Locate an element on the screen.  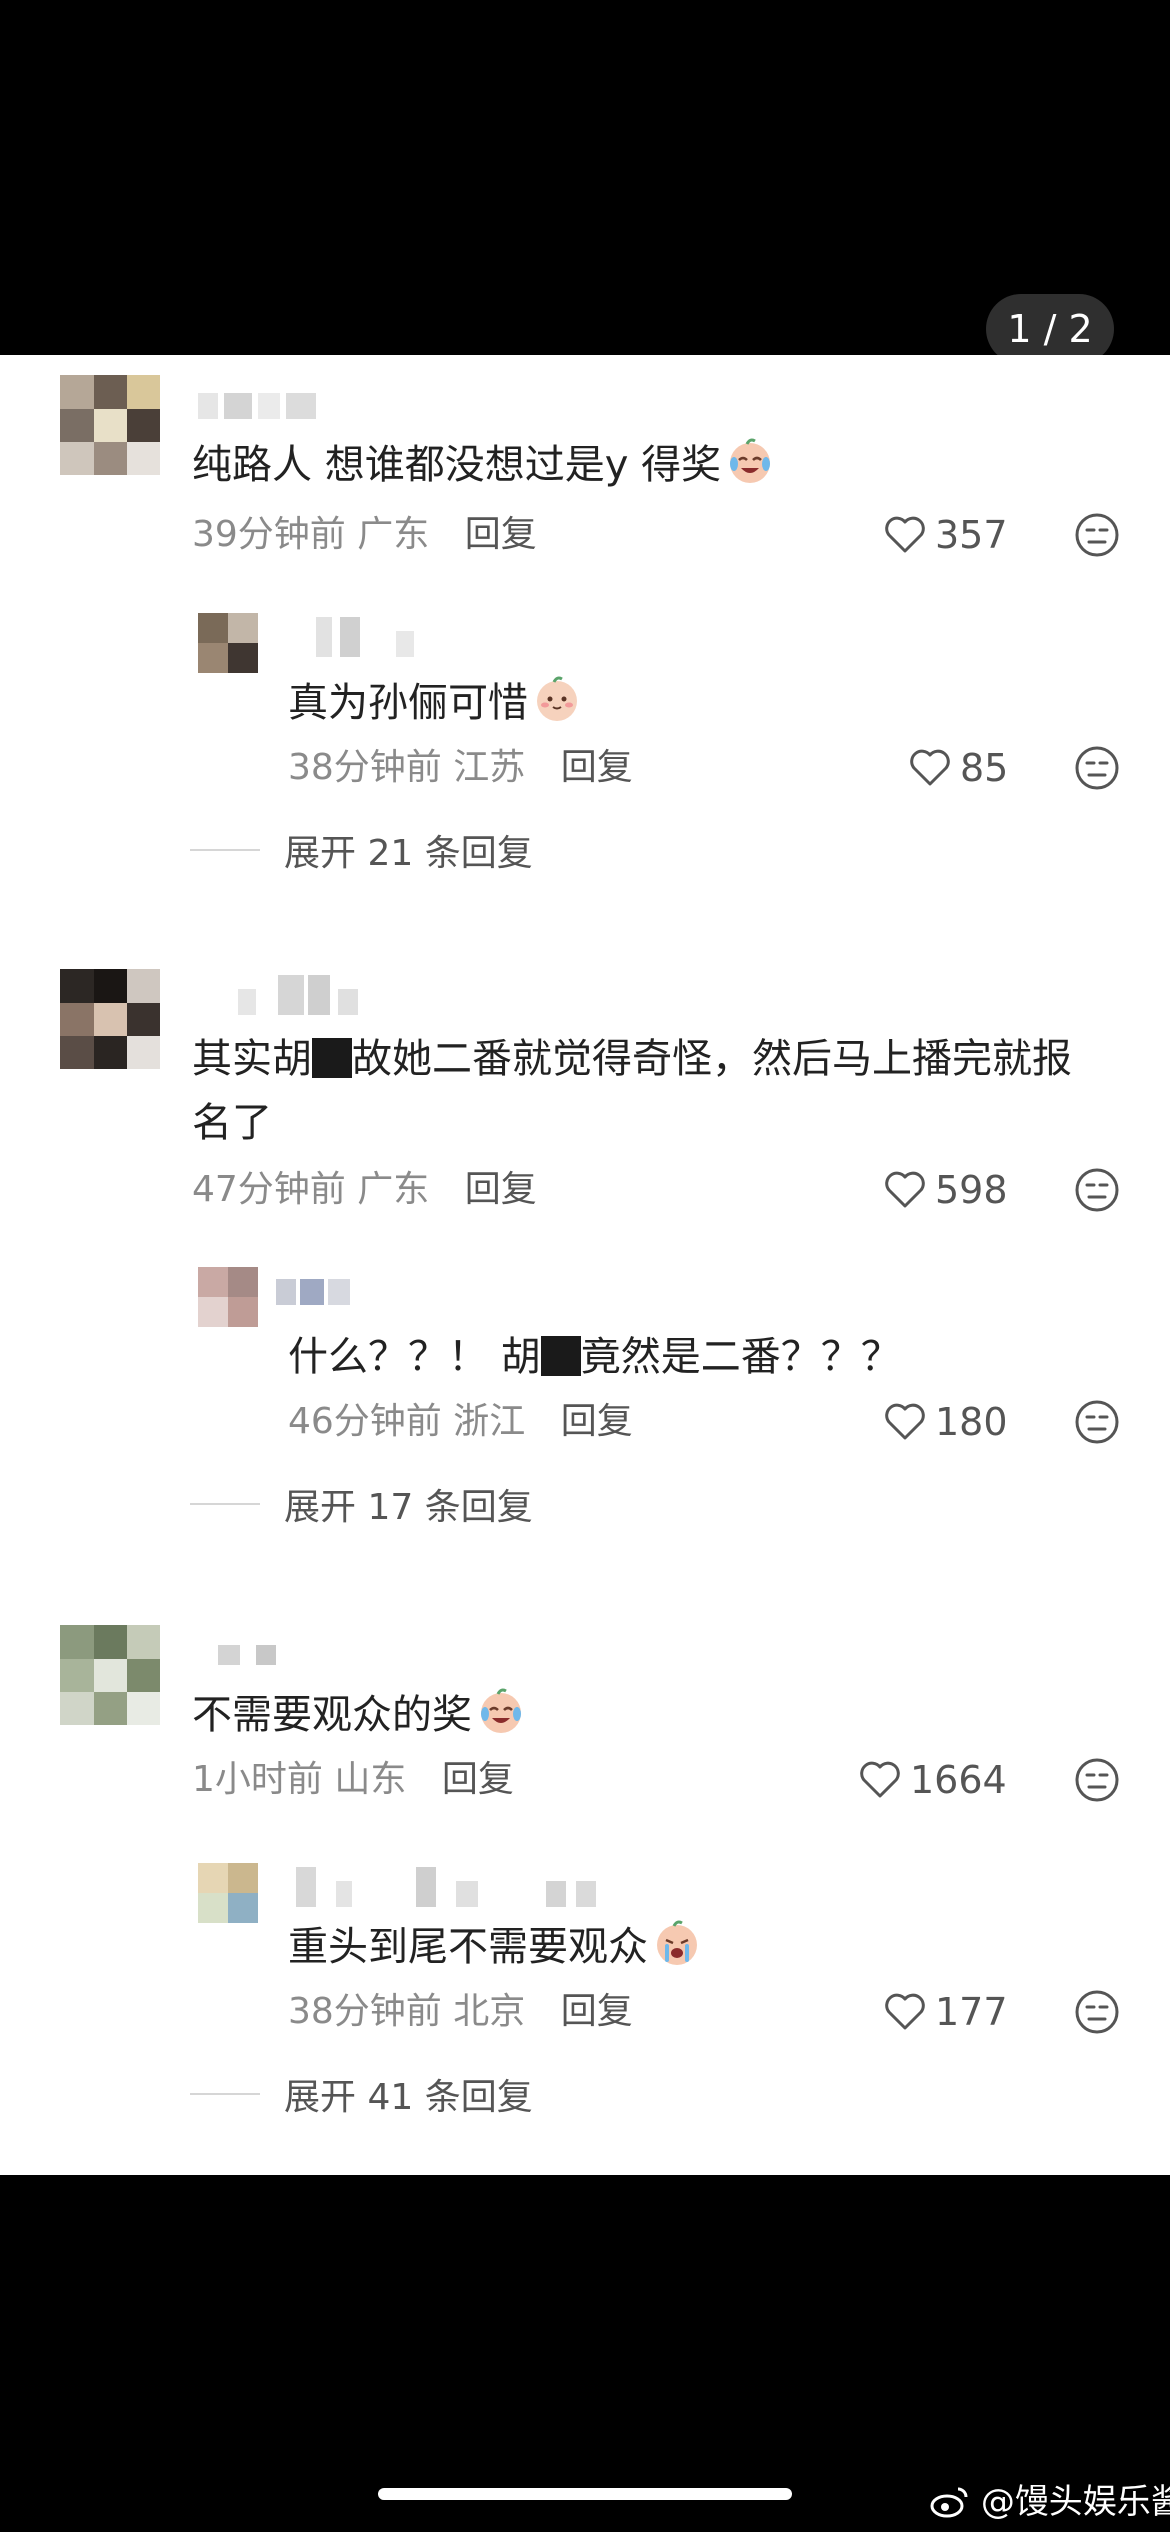
like-button: 1664 is located at coordinates (932, 1780).